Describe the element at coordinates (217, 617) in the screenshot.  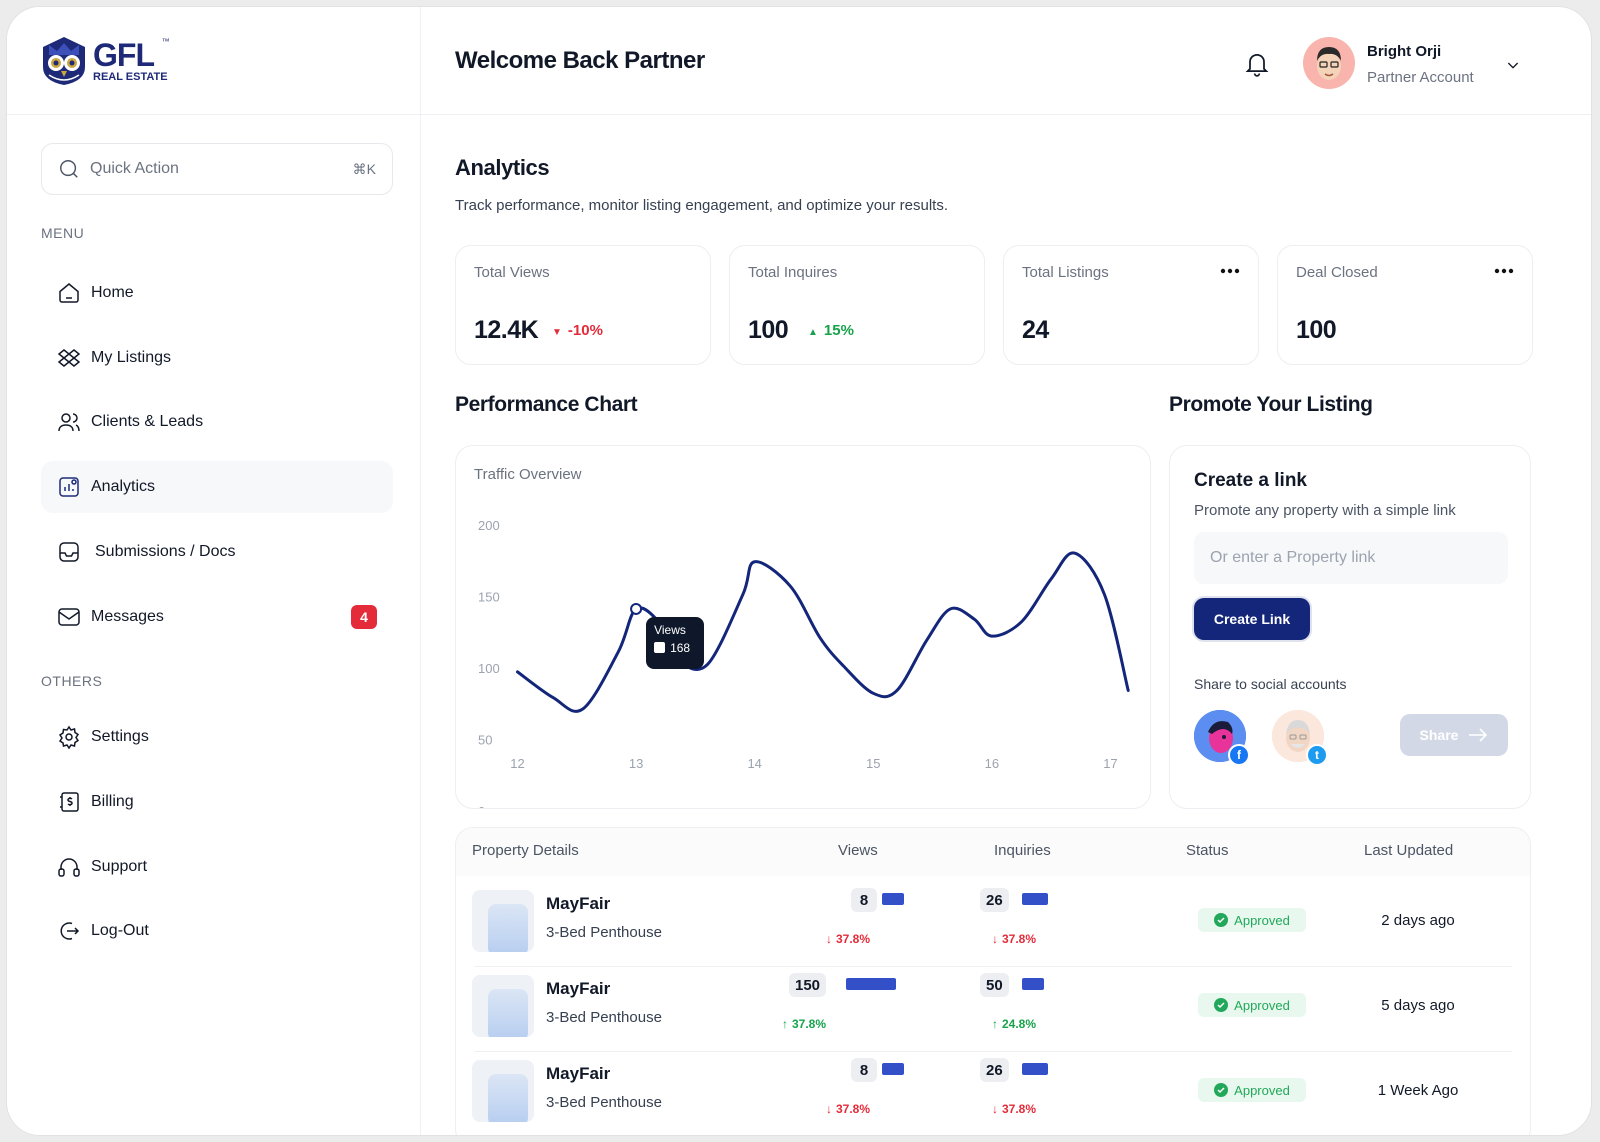
I see `sidebar-item-messages: Messages 4` at that location.